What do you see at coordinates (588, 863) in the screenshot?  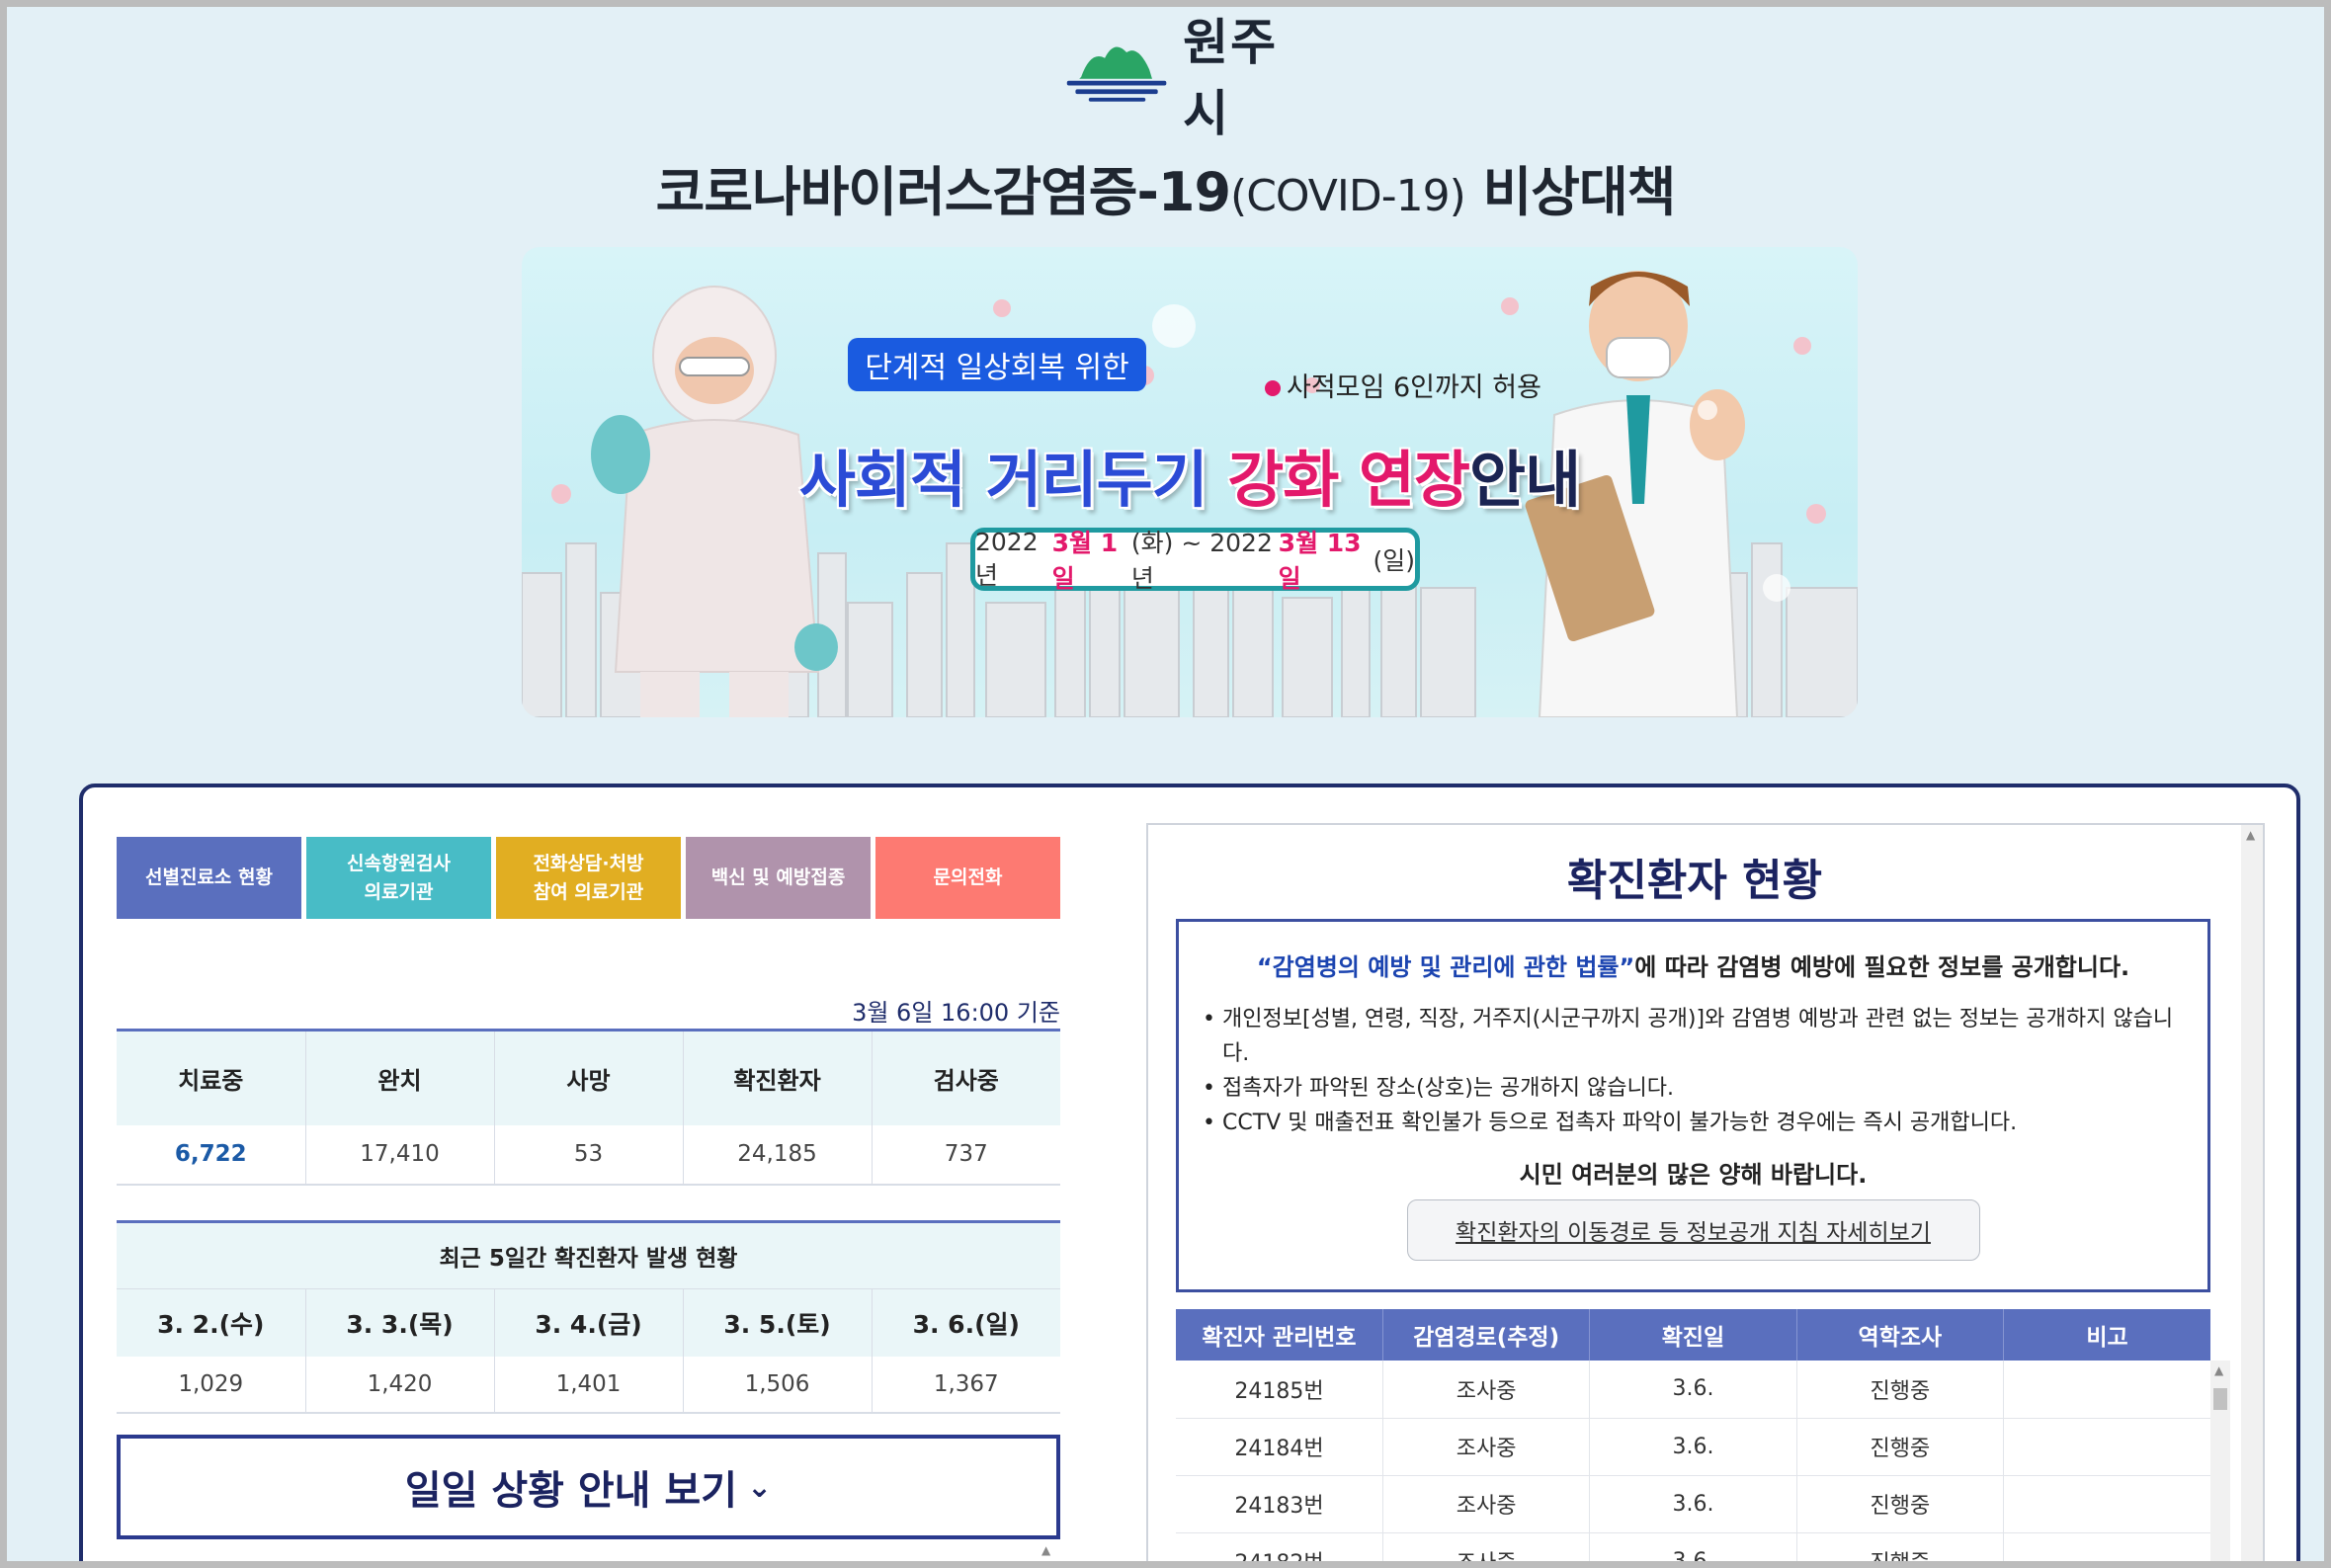 I see `tab-label: 전화상담·처방` at bounding box center [588, 863].